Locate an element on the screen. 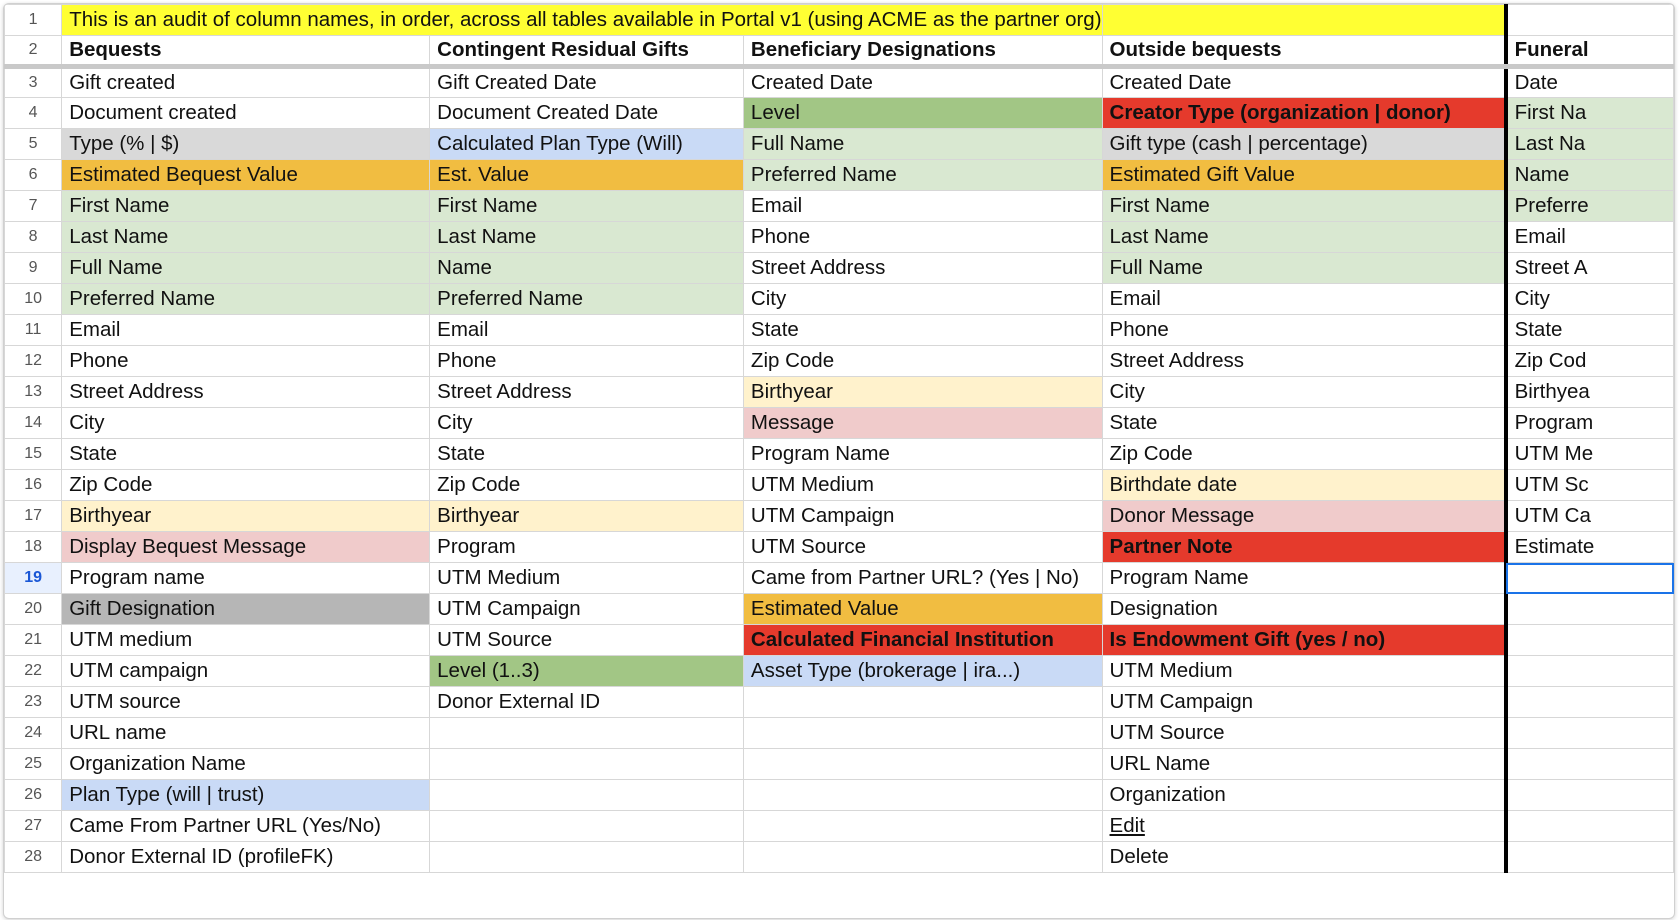  column-header: Contingent Residual Gifts is located at coordinates (586, 52).